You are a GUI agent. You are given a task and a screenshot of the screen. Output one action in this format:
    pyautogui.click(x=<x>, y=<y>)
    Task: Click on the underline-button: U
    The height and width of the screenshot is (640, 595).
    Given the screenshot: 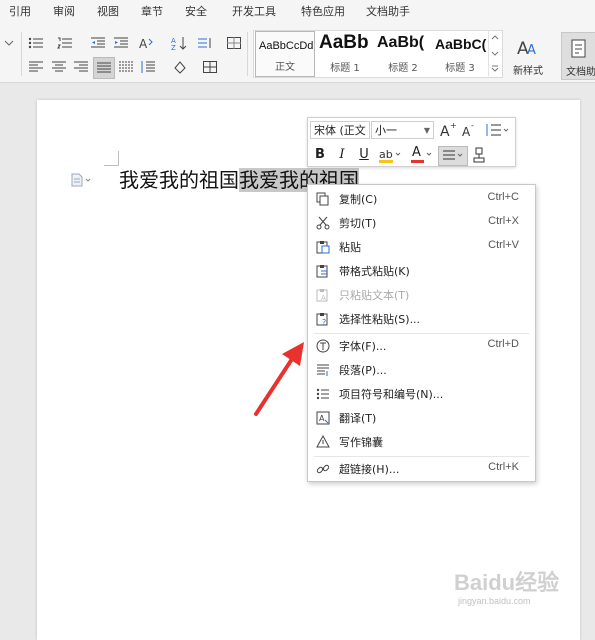 What is the action you would take?
    pyautogui.click(x=364, y=155)
    